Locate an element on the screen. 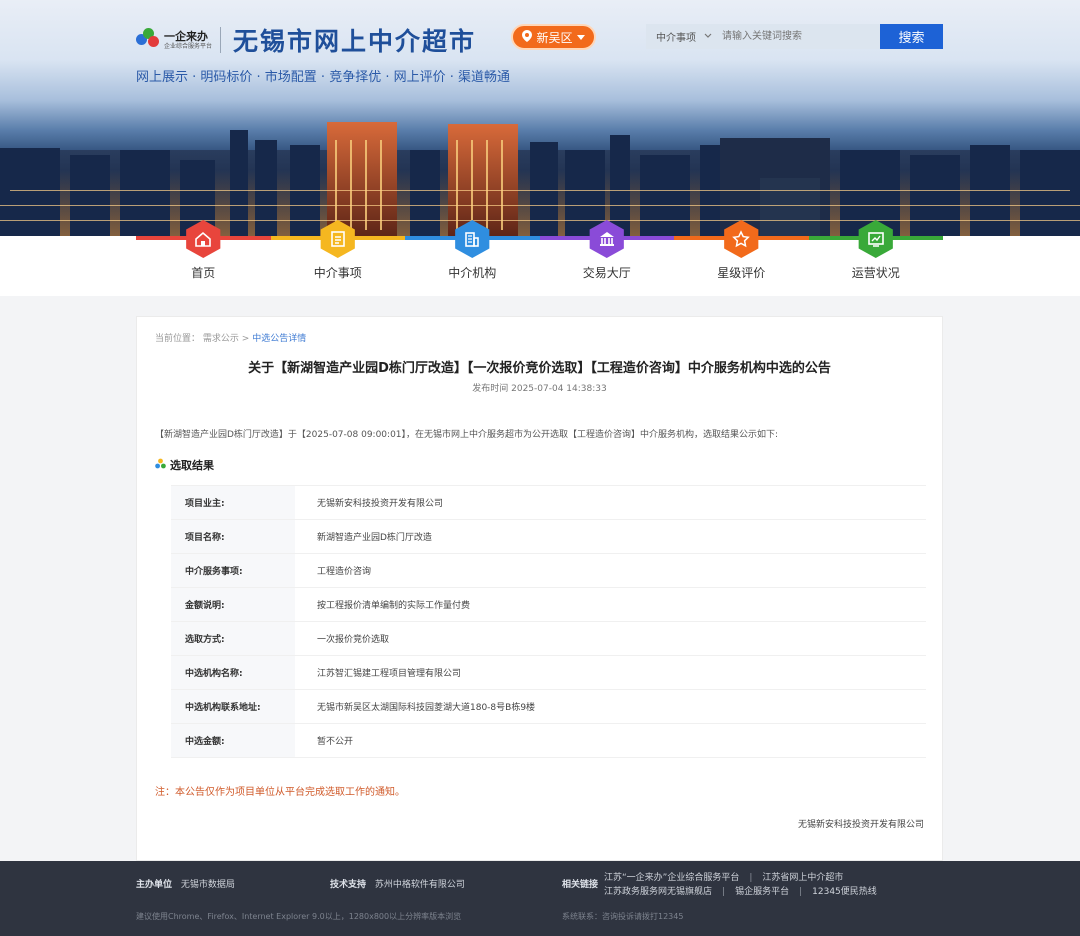  table-row: 项目业主: 无锡新安科技投资开发有限公司 is located at coordinates (548, 503).